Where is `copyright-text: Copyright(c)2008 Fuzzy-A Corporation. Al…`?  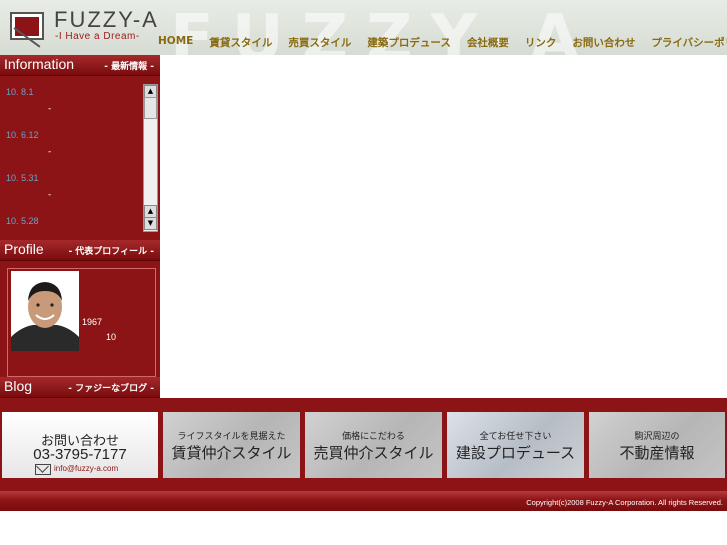
copyright-text: Copyright(c)2008 Fuzzy-A Corporation. Al… is located at coordinates (624, 502).